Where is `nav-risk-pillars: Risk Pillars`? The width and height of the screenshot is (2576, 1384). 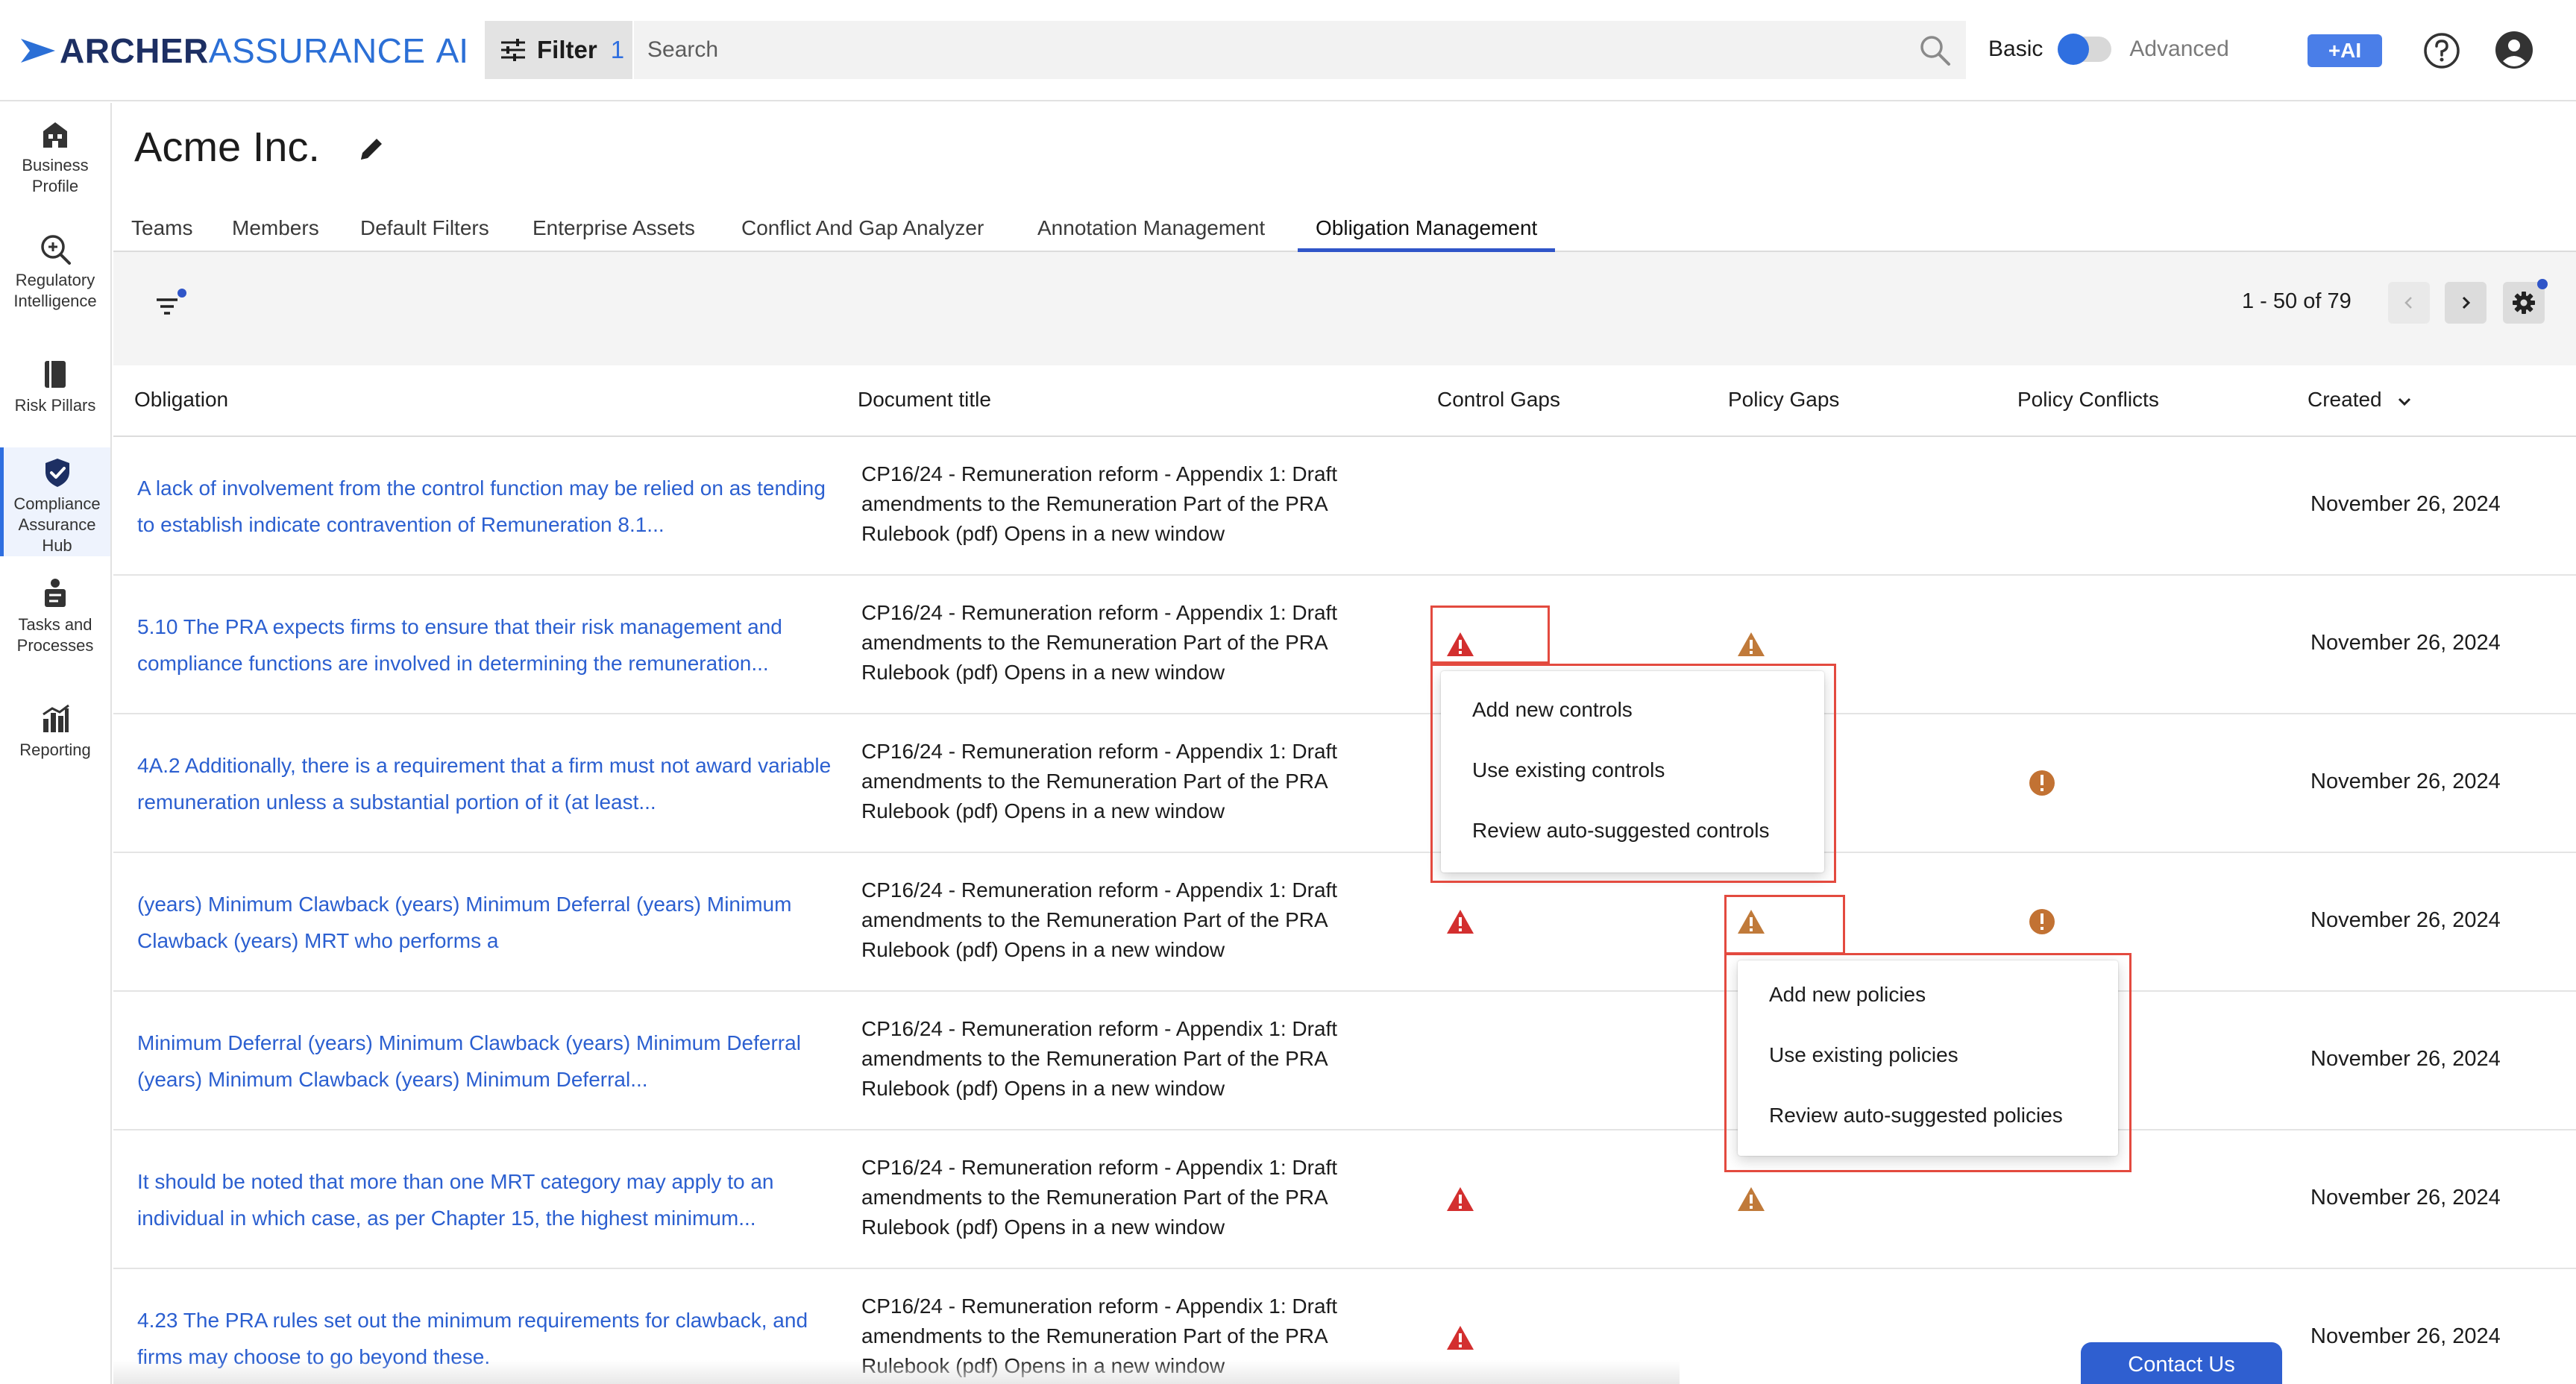 nav-risk-pillars: Risk Pillars is located at coordinates (55, 387).